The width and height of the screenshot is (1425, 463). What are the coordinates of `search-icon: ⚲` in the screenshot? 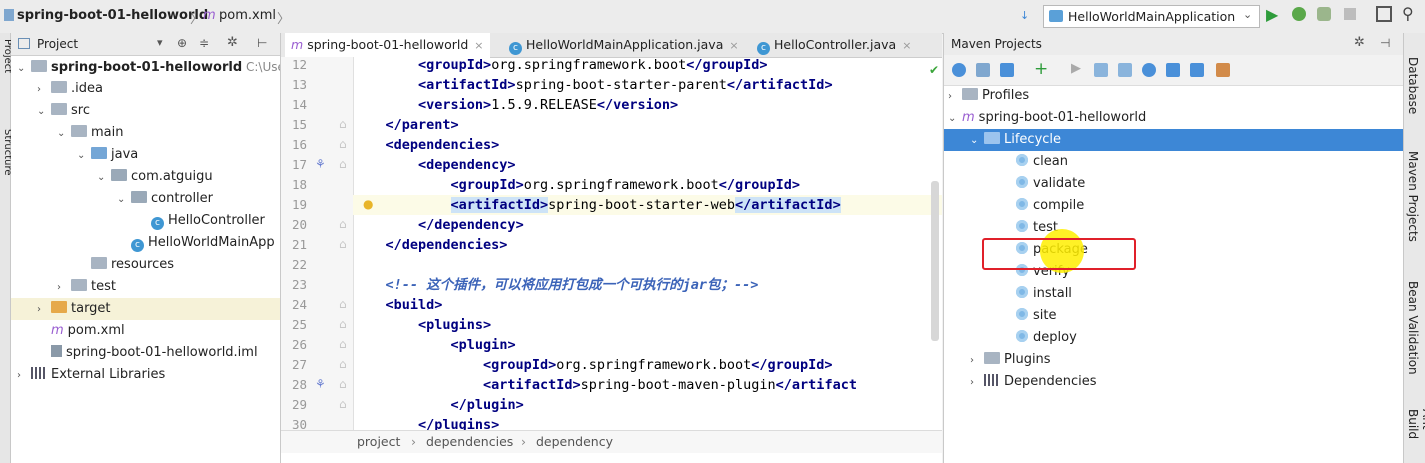 It's located at (1408, 13).